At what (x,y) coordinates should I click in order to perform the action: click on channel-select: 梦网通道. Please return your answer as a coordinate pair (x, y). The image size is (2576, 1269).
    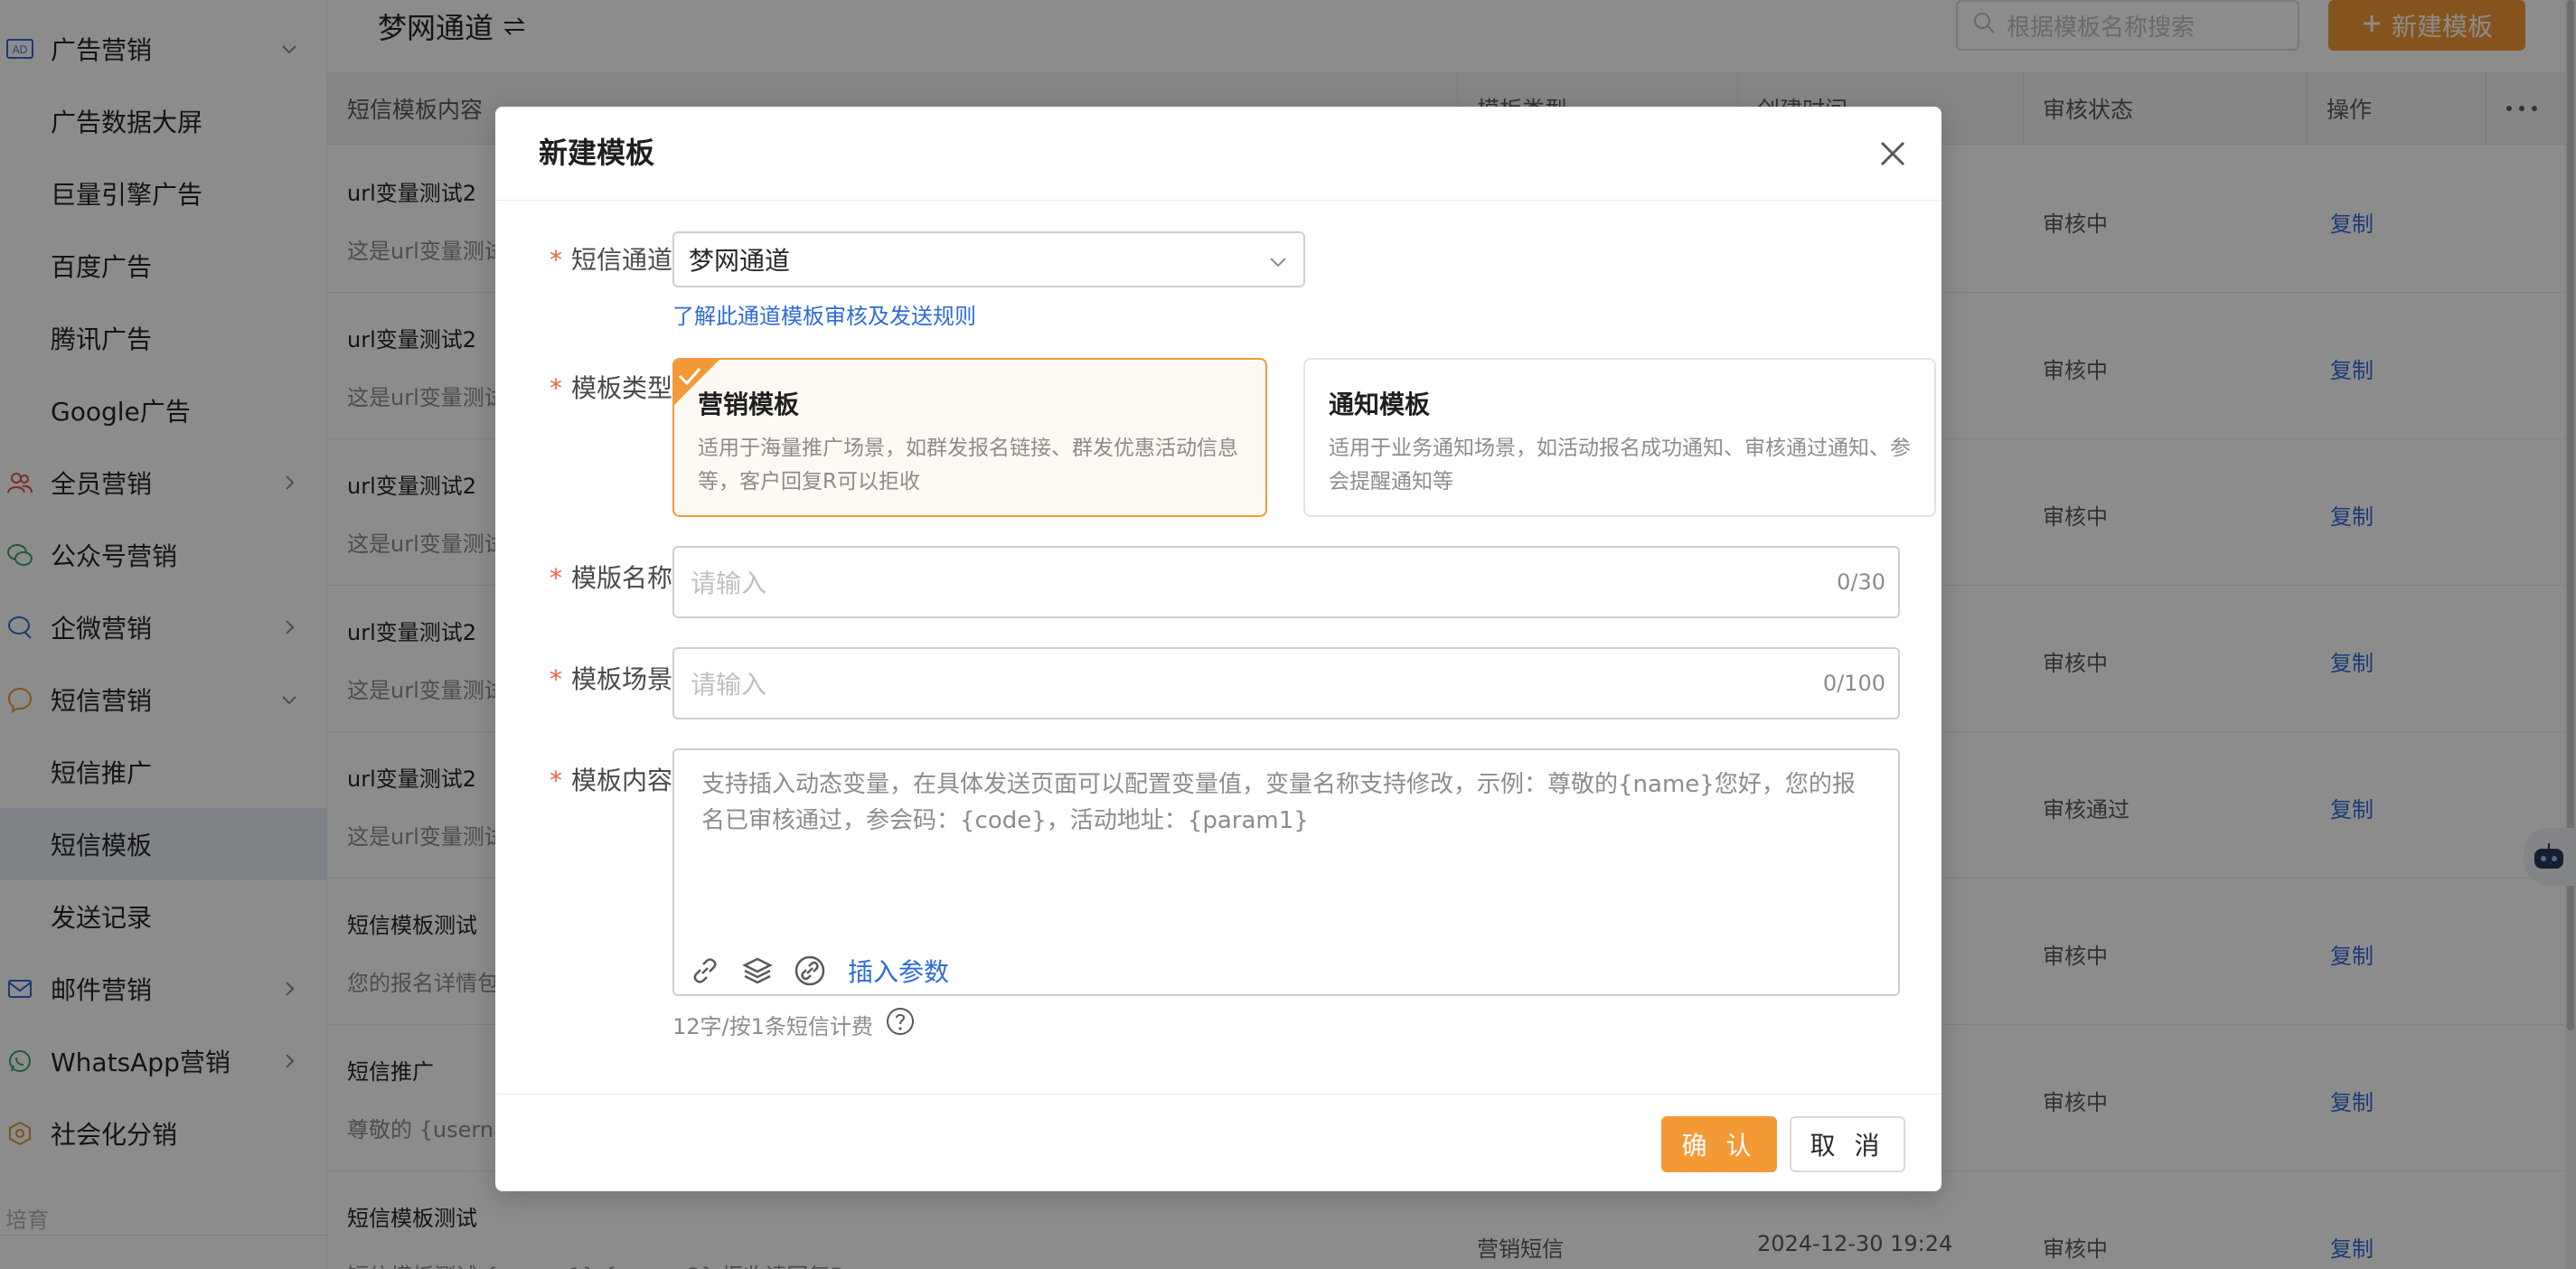
    Looking at the image, I should click on (989, 259).